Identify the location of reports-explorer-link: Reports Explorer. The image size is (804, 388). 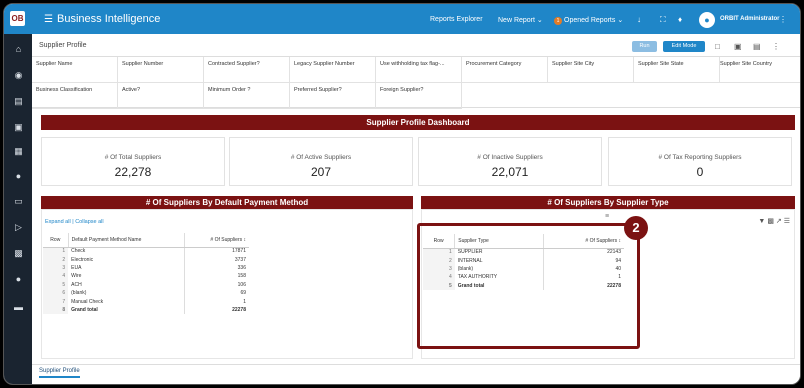
(456, 19).